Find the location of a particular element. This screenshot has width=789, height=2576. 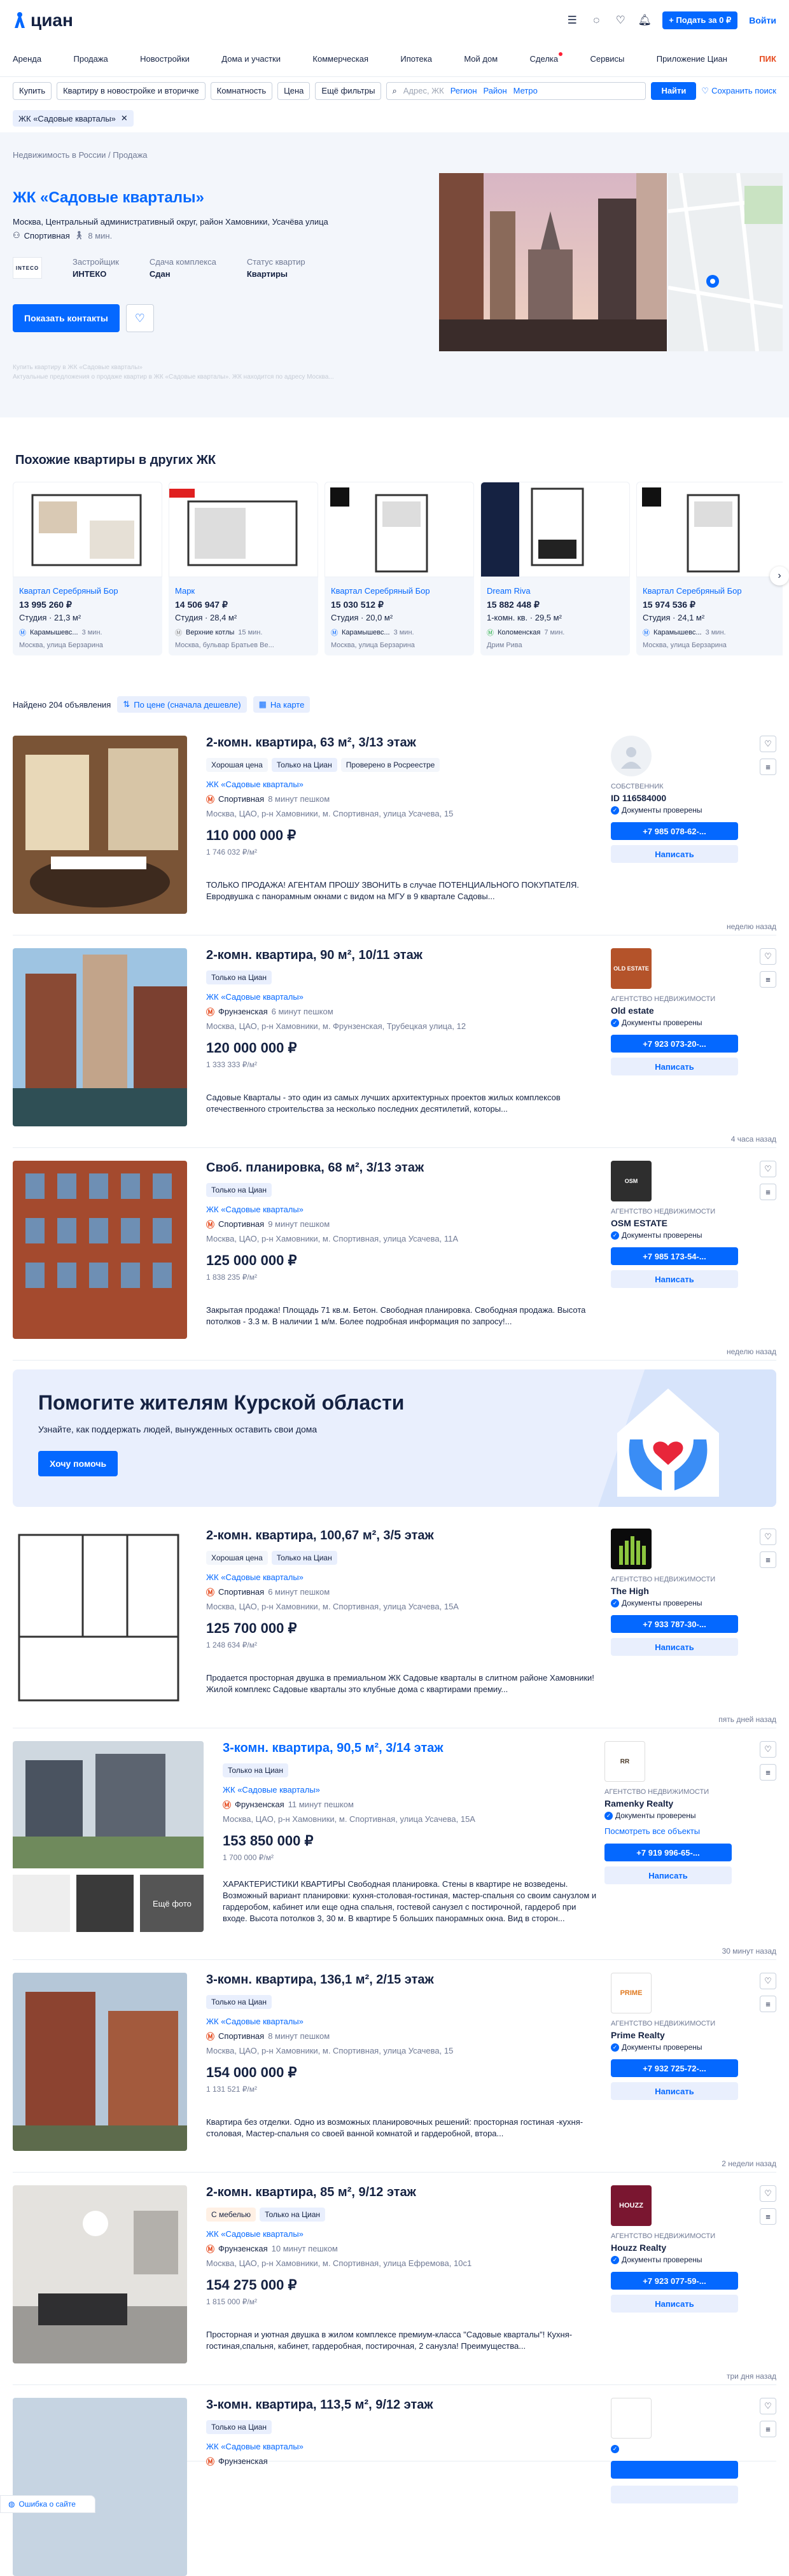

save-search-button: ♡ Сохранить поиск is located at coordinates (738, 91).